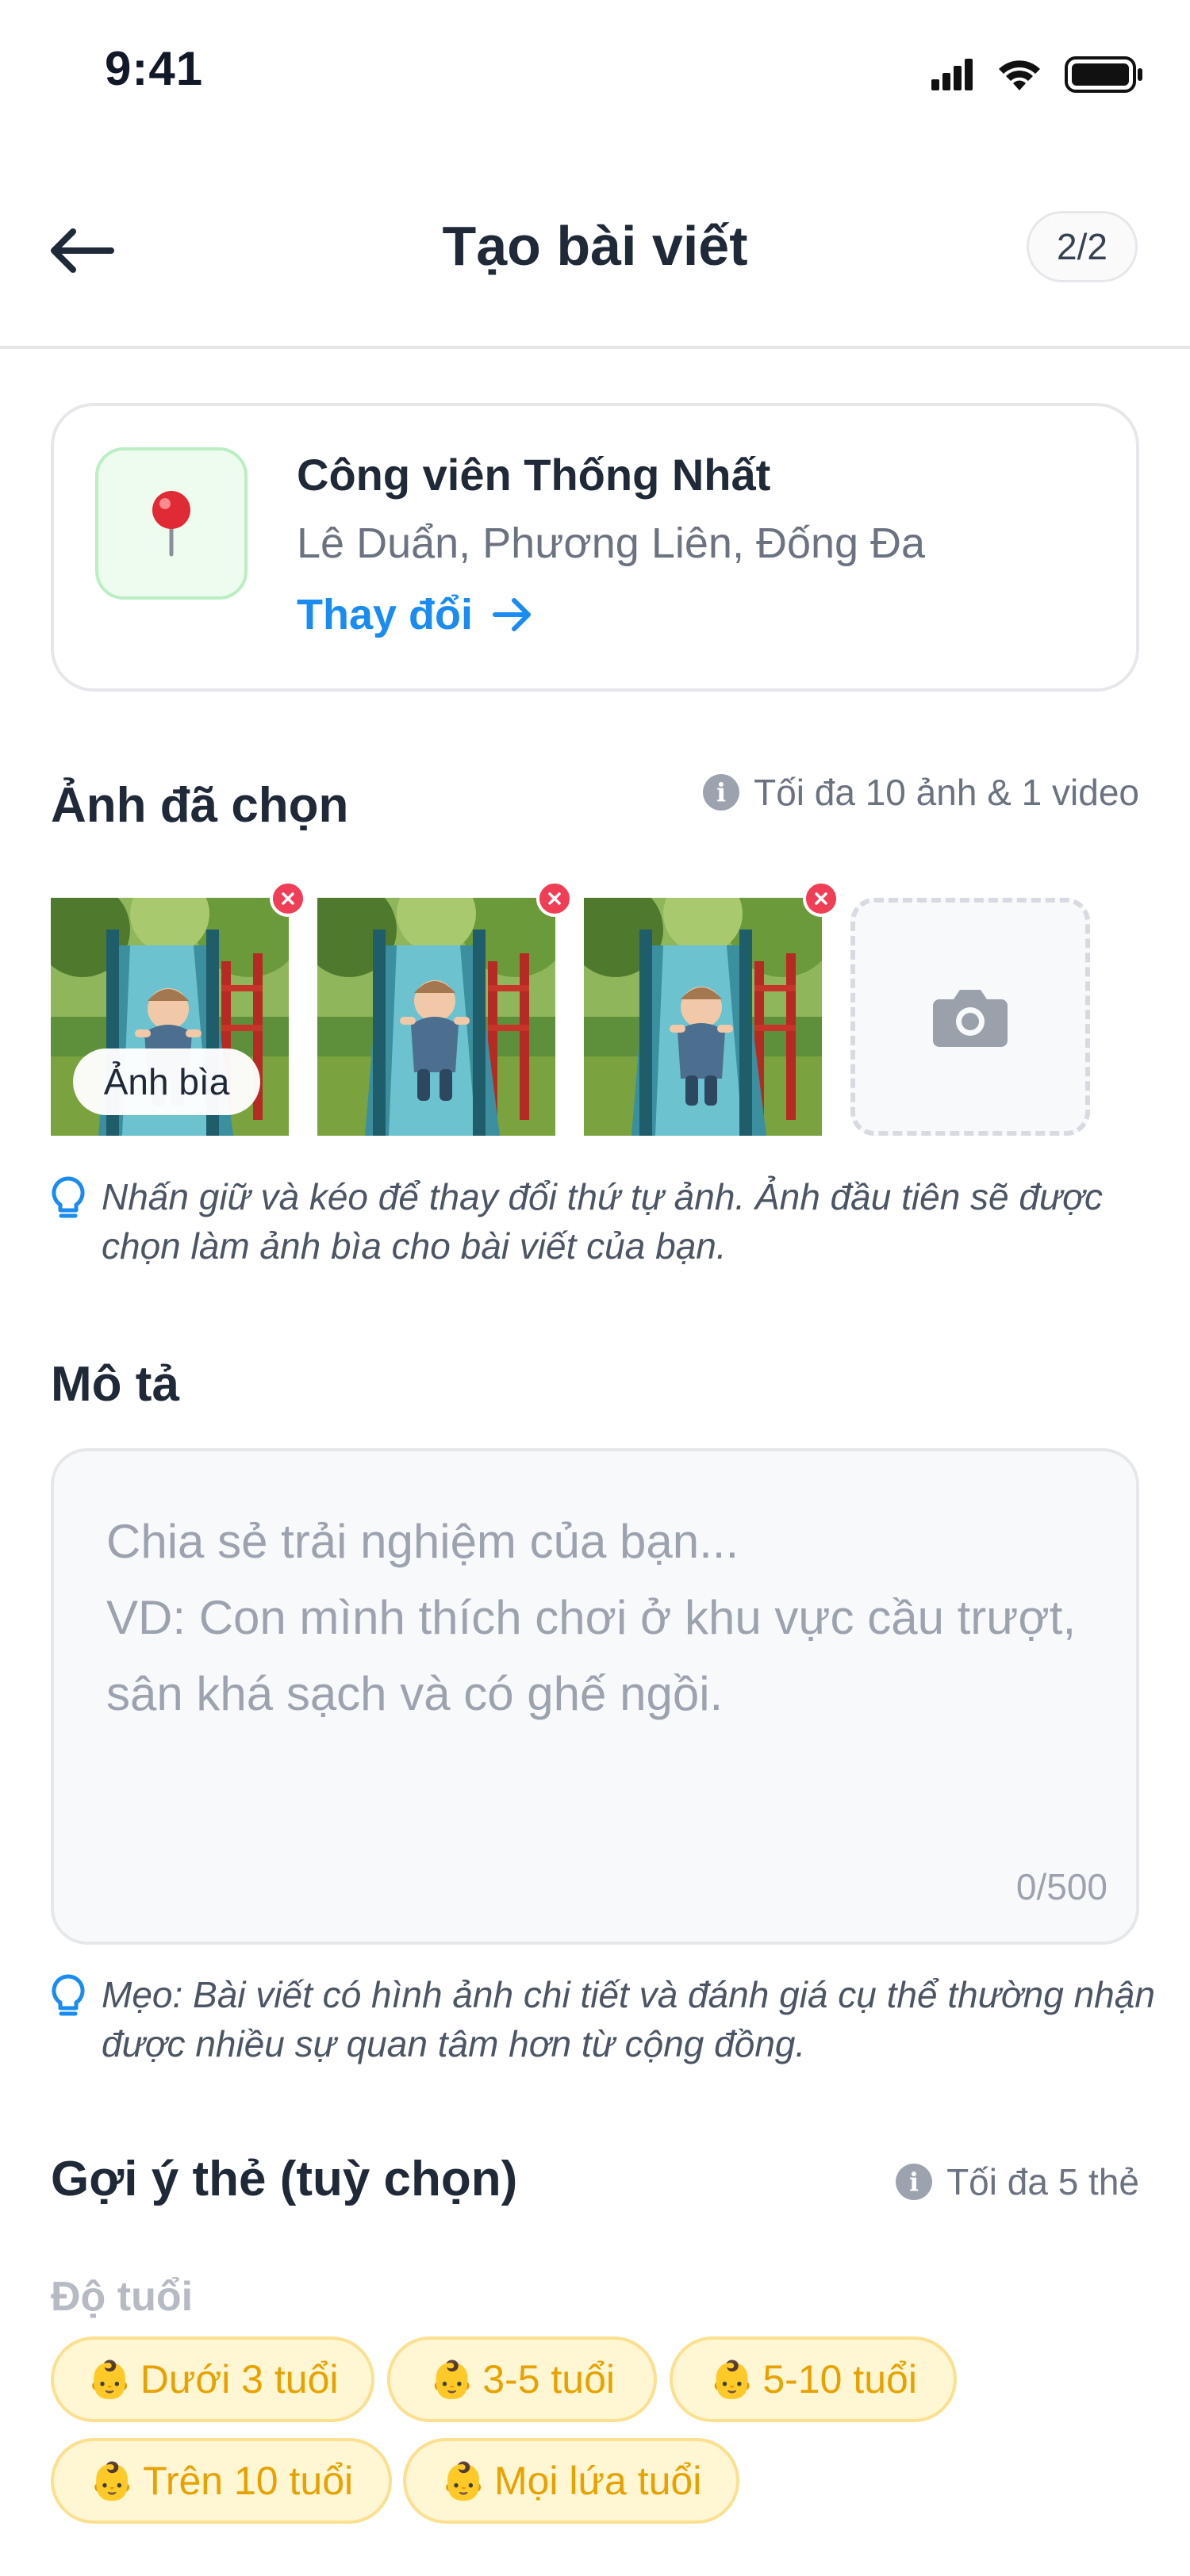 This screenshot has width=1190, height=2576. I want to click on tag-chip: 👶 3-5 tuổi, so click(522, 2379).